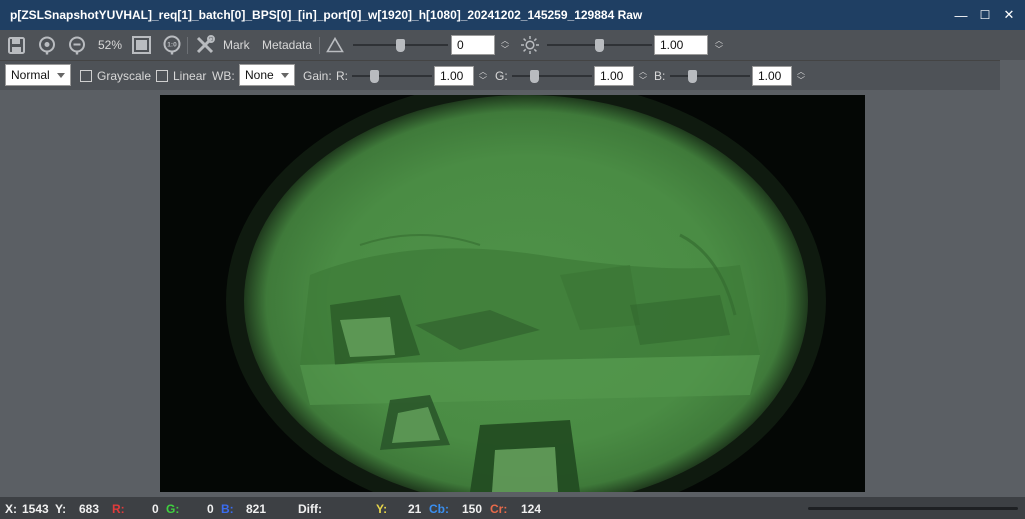 The image size is (1025, 519). I want to click on contrast-triangle-icon, so click(335, 45).